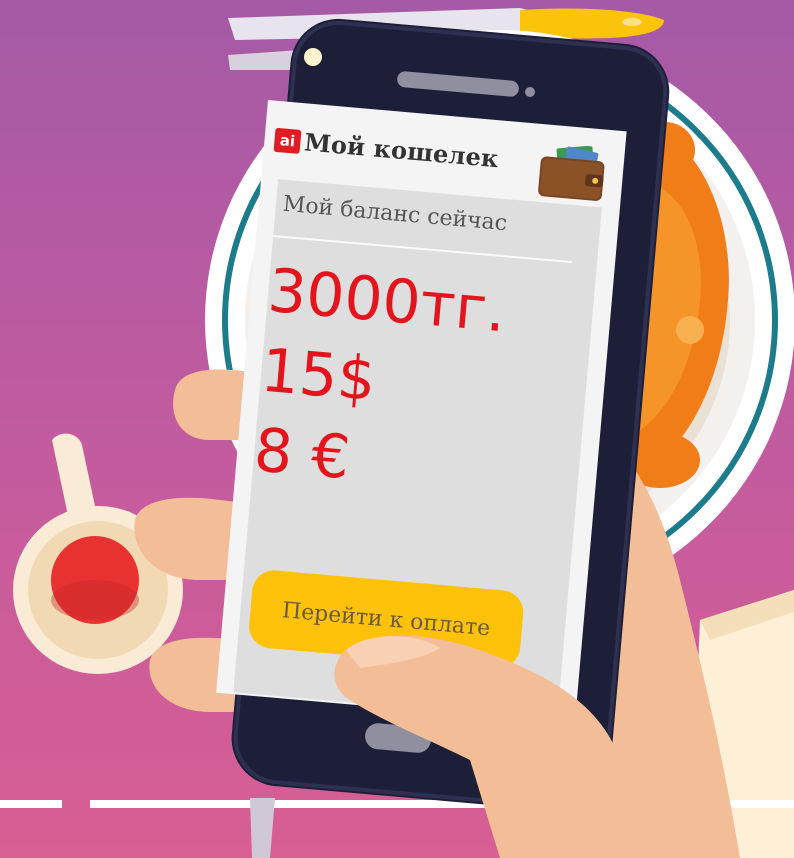 The width and height of the screenshot is (794, 858). I want to click on home-button-icon, so click(398, 738).